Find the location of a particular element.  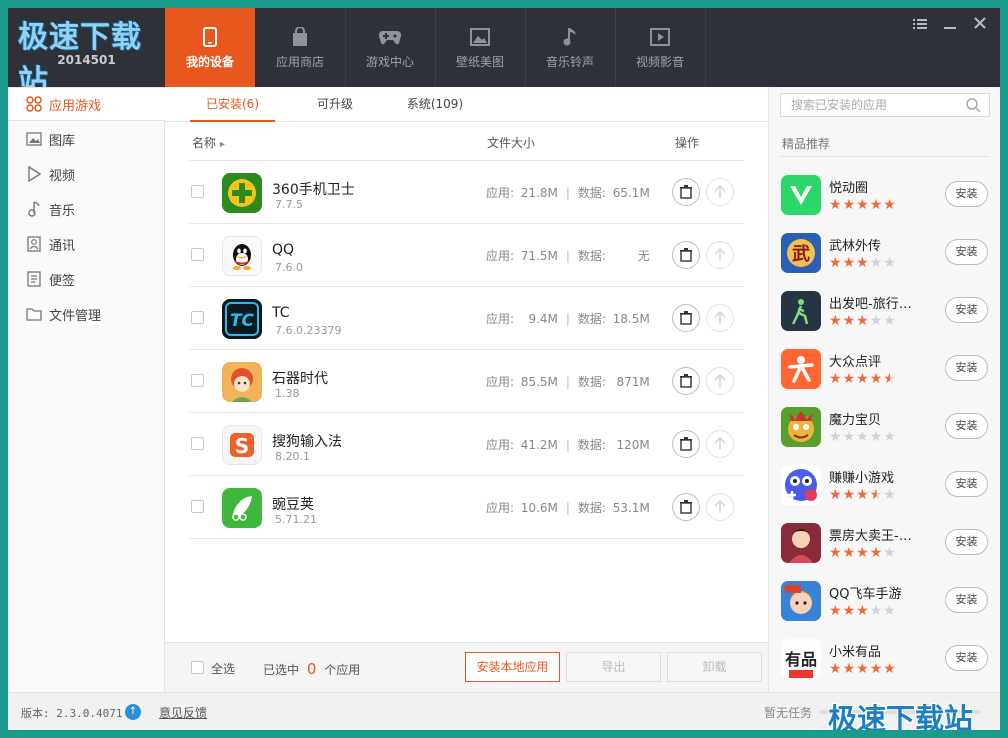

sidebar-item-label: 图库 is located at coordinates (62, 141).